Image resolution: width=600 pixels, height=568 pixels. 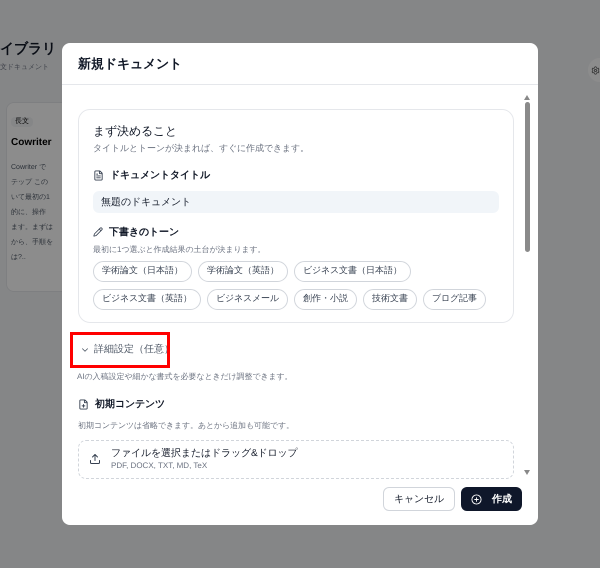 I want to click on field-label: 初期コンテンツ, so click(x=130, y=404).